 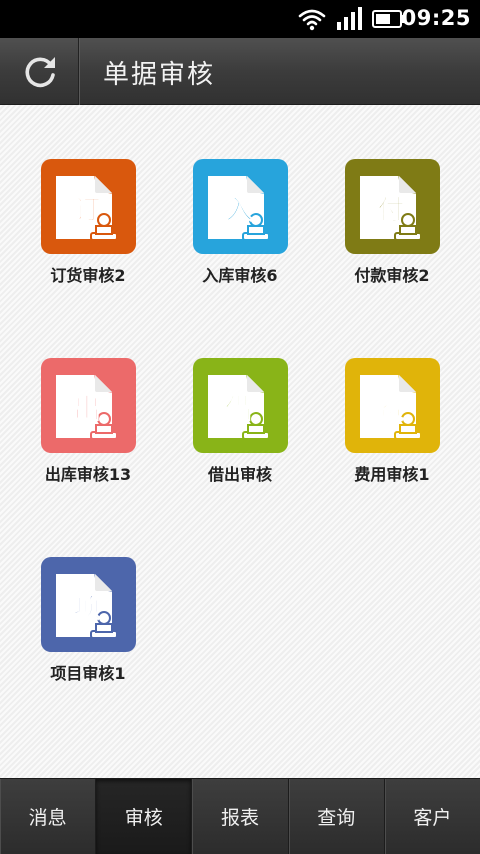 I want to click on refresh-button, so click(x=39, y=71).